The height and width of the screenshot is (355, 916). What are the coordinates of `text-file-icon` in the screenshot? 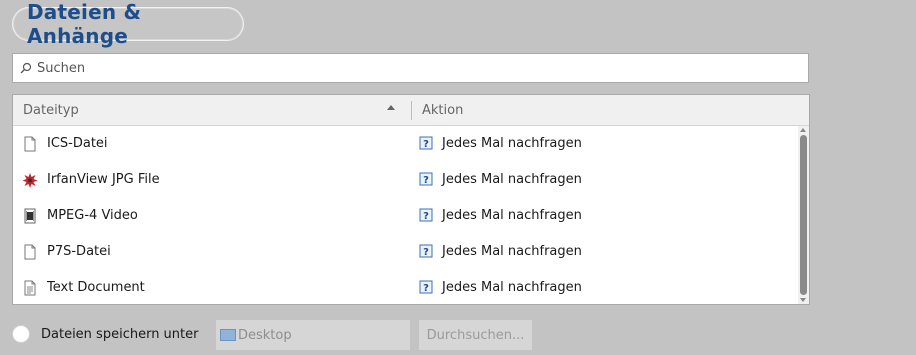 It's located at (30, 288).